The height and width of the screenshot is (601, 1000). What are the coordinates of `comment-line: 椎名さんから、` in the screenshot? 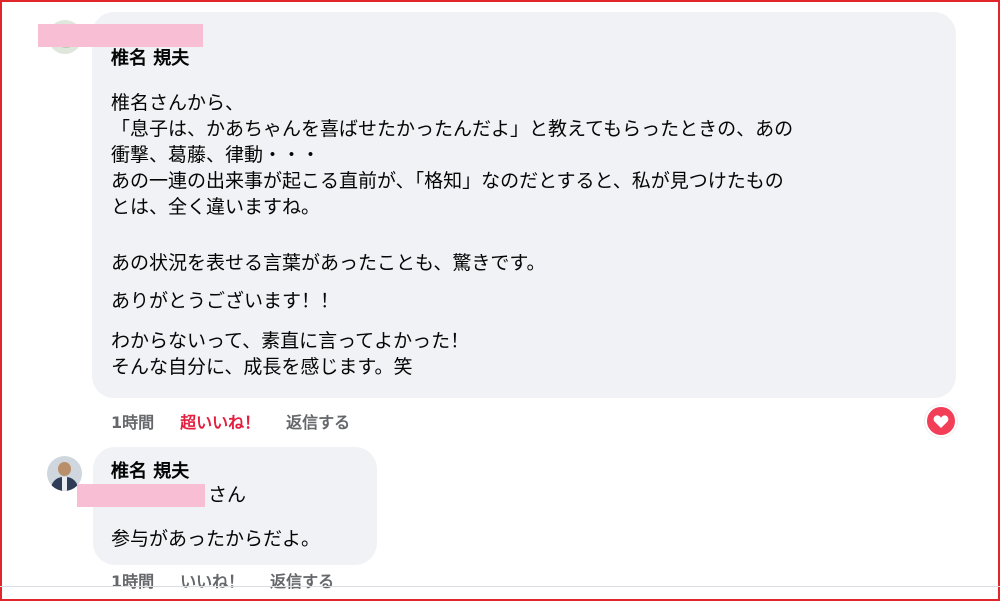 It's located at (178, 103).